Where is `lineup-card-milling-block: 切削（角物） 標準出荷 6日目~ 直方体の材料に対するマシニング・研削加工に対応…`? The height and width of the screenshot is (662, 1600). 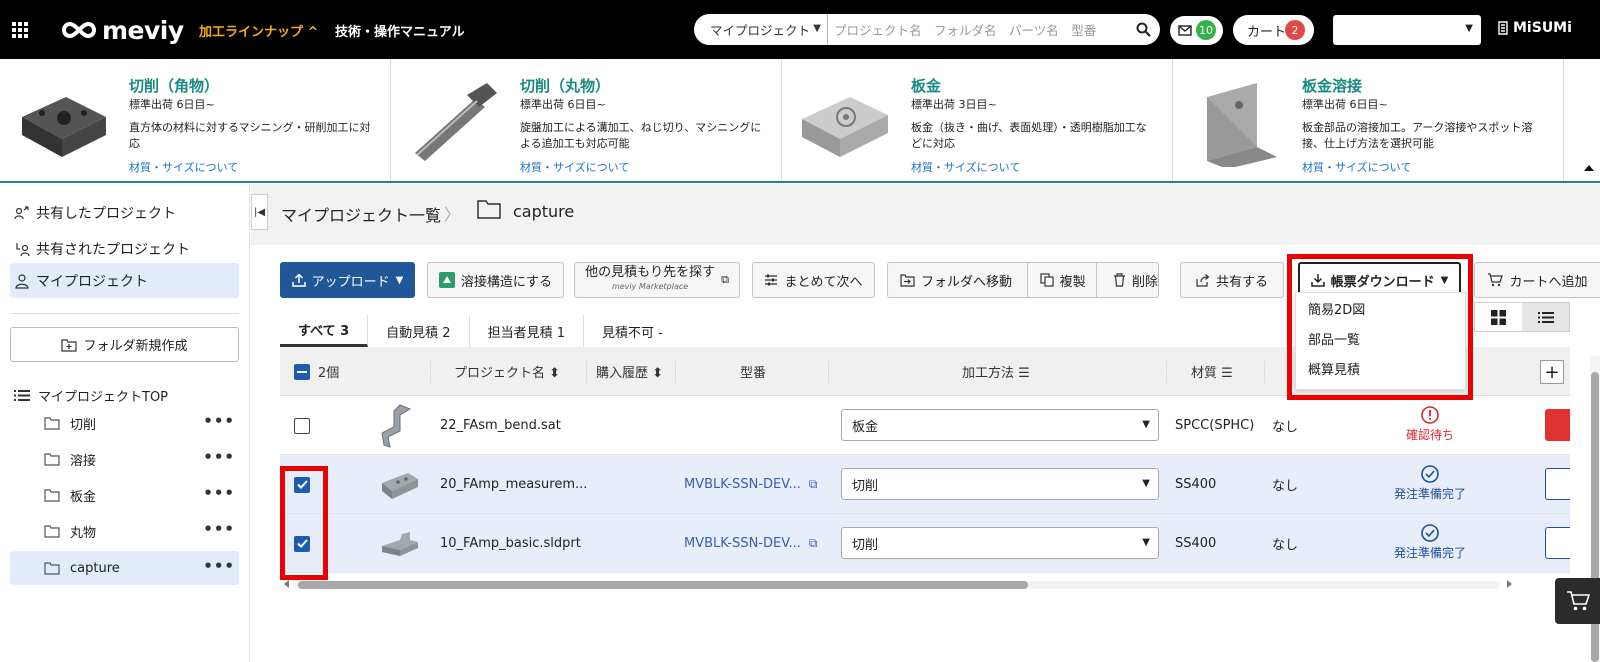
lineup-card-milling-block: 切削（角物） 標準出荷 6日目~ 直方体の材料に対するマシニング・研削加工に対応… is located at coordinates (195, 120).